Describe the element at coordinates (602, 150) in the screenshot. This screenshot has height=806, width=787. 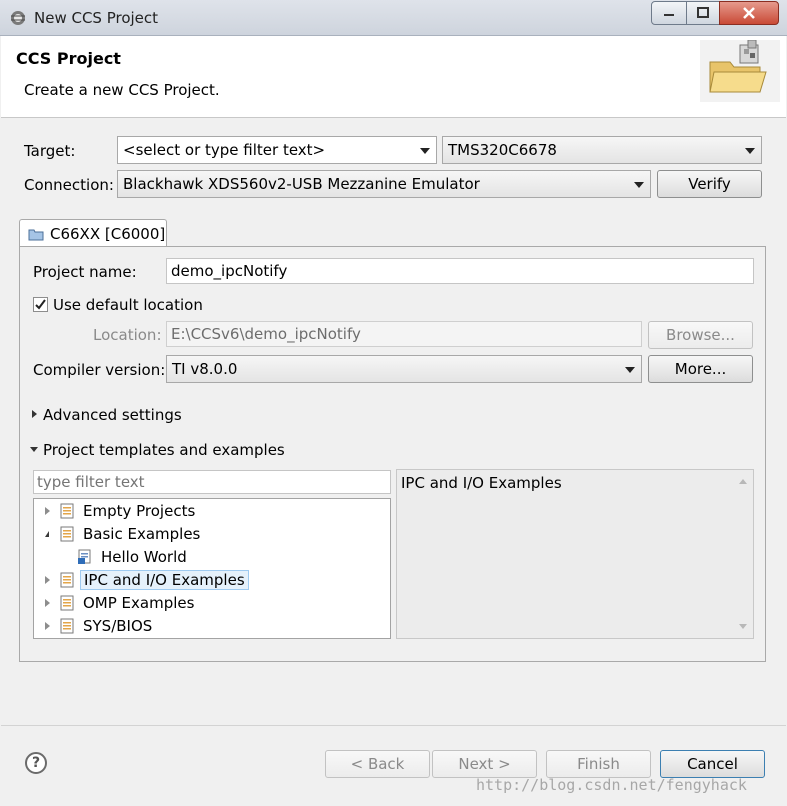
I see `target-device-combo: TMS320C6678` at that location.